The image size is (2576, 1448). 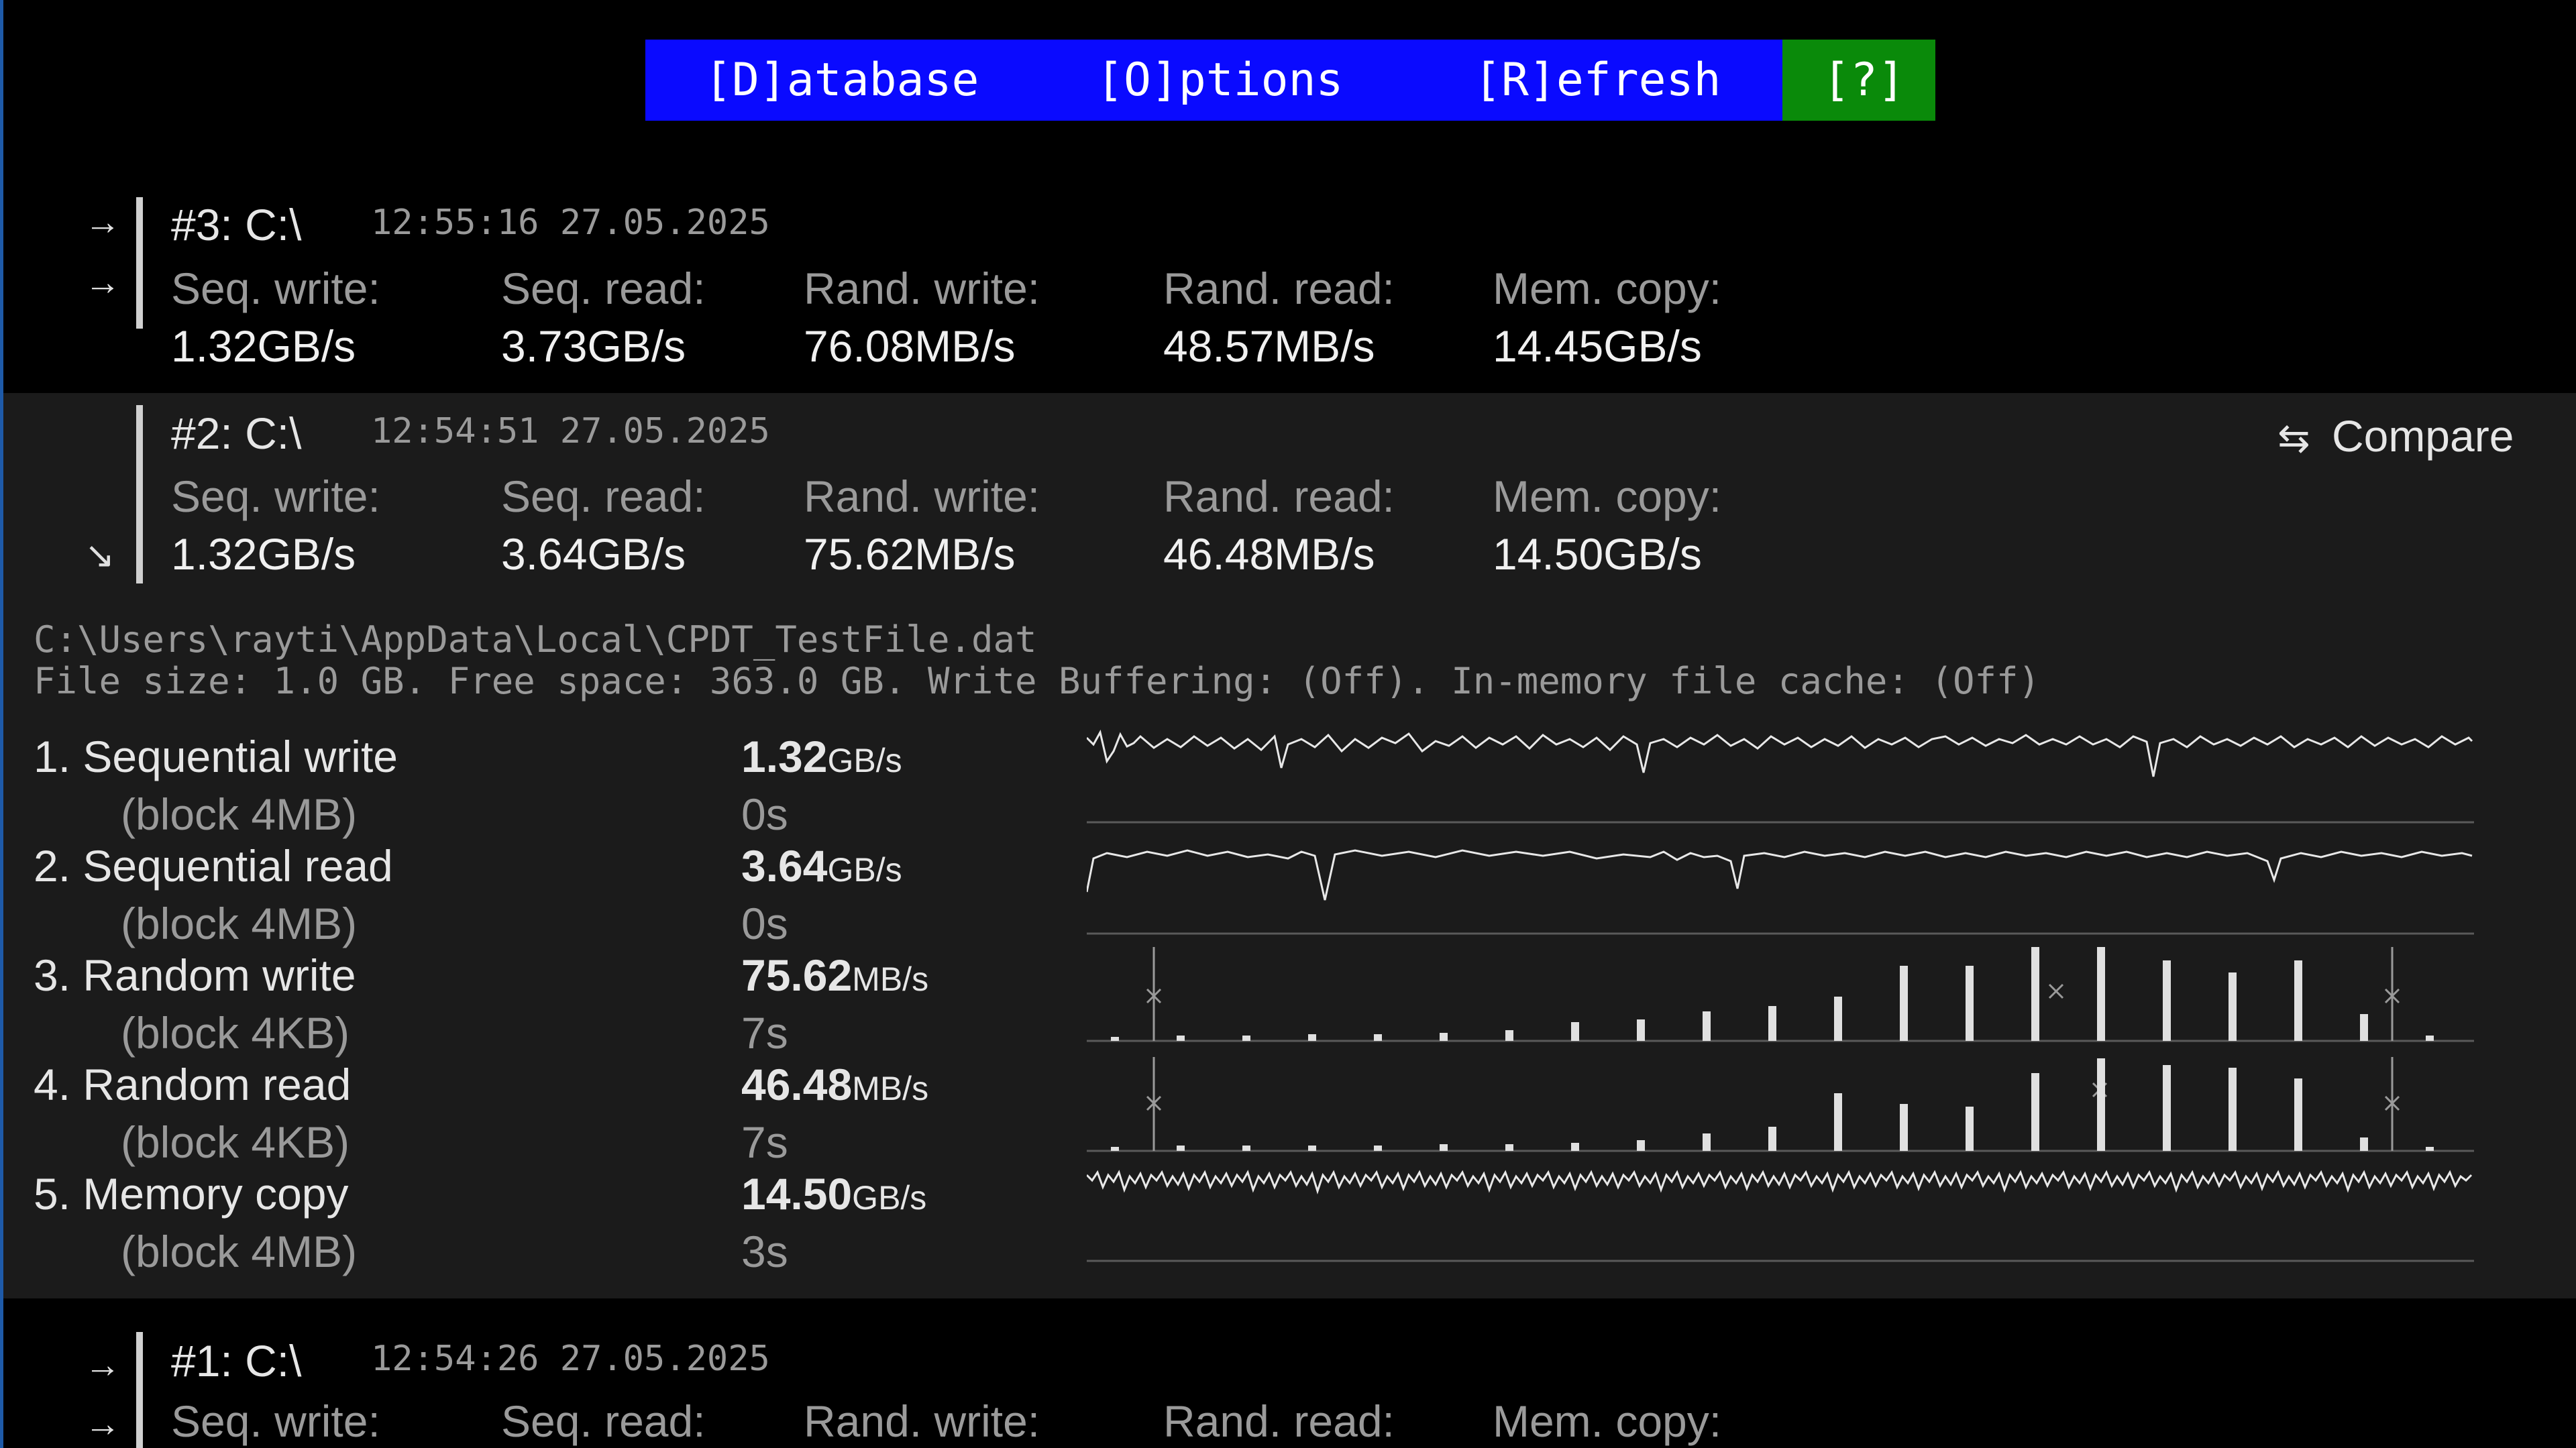 I want to click on value-rand-write: 76.08MB/s, so click(x=910, y=346).